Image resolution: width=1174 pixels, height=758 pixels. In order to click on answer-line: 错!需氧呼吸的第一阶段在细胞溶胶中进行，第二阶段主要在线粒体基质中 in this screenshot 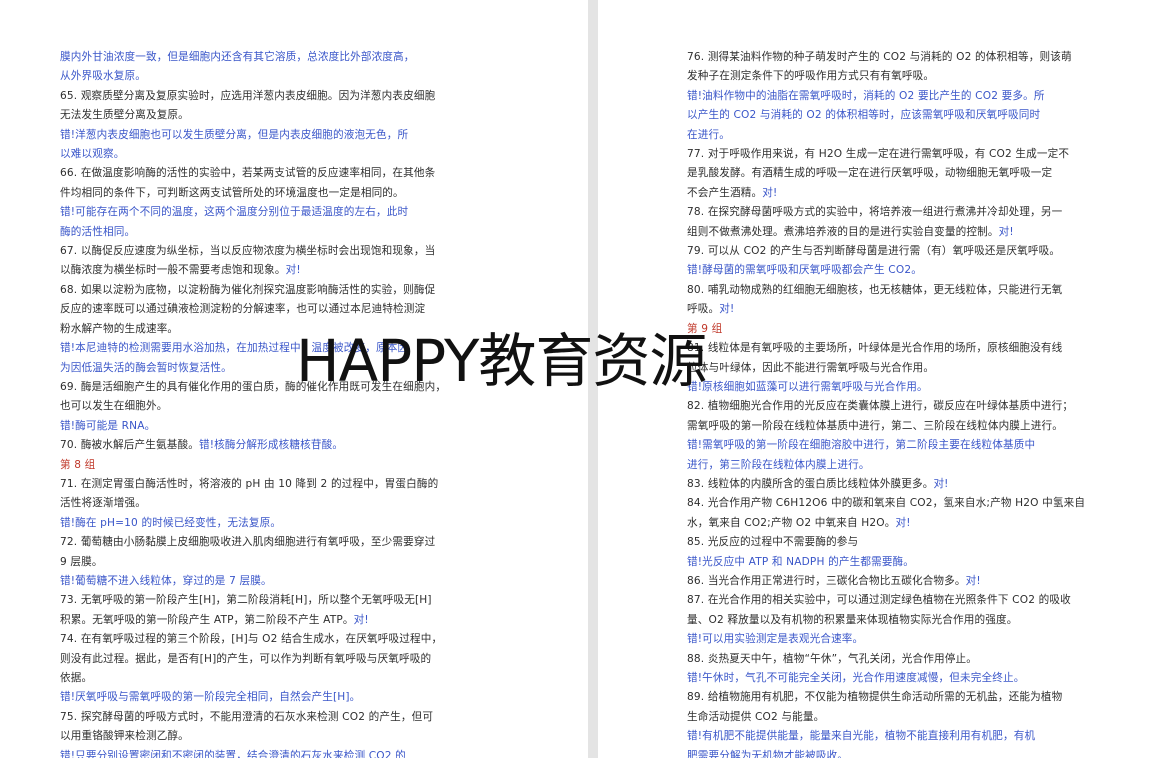, I will do `click(861, 445)`.